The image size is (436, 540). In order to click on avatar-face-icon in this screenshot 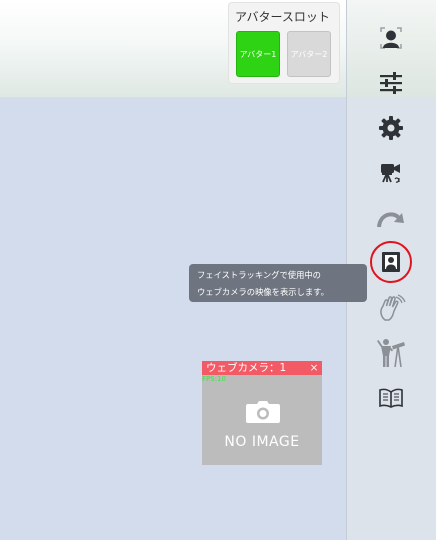, I will do `click(391, 38)`.